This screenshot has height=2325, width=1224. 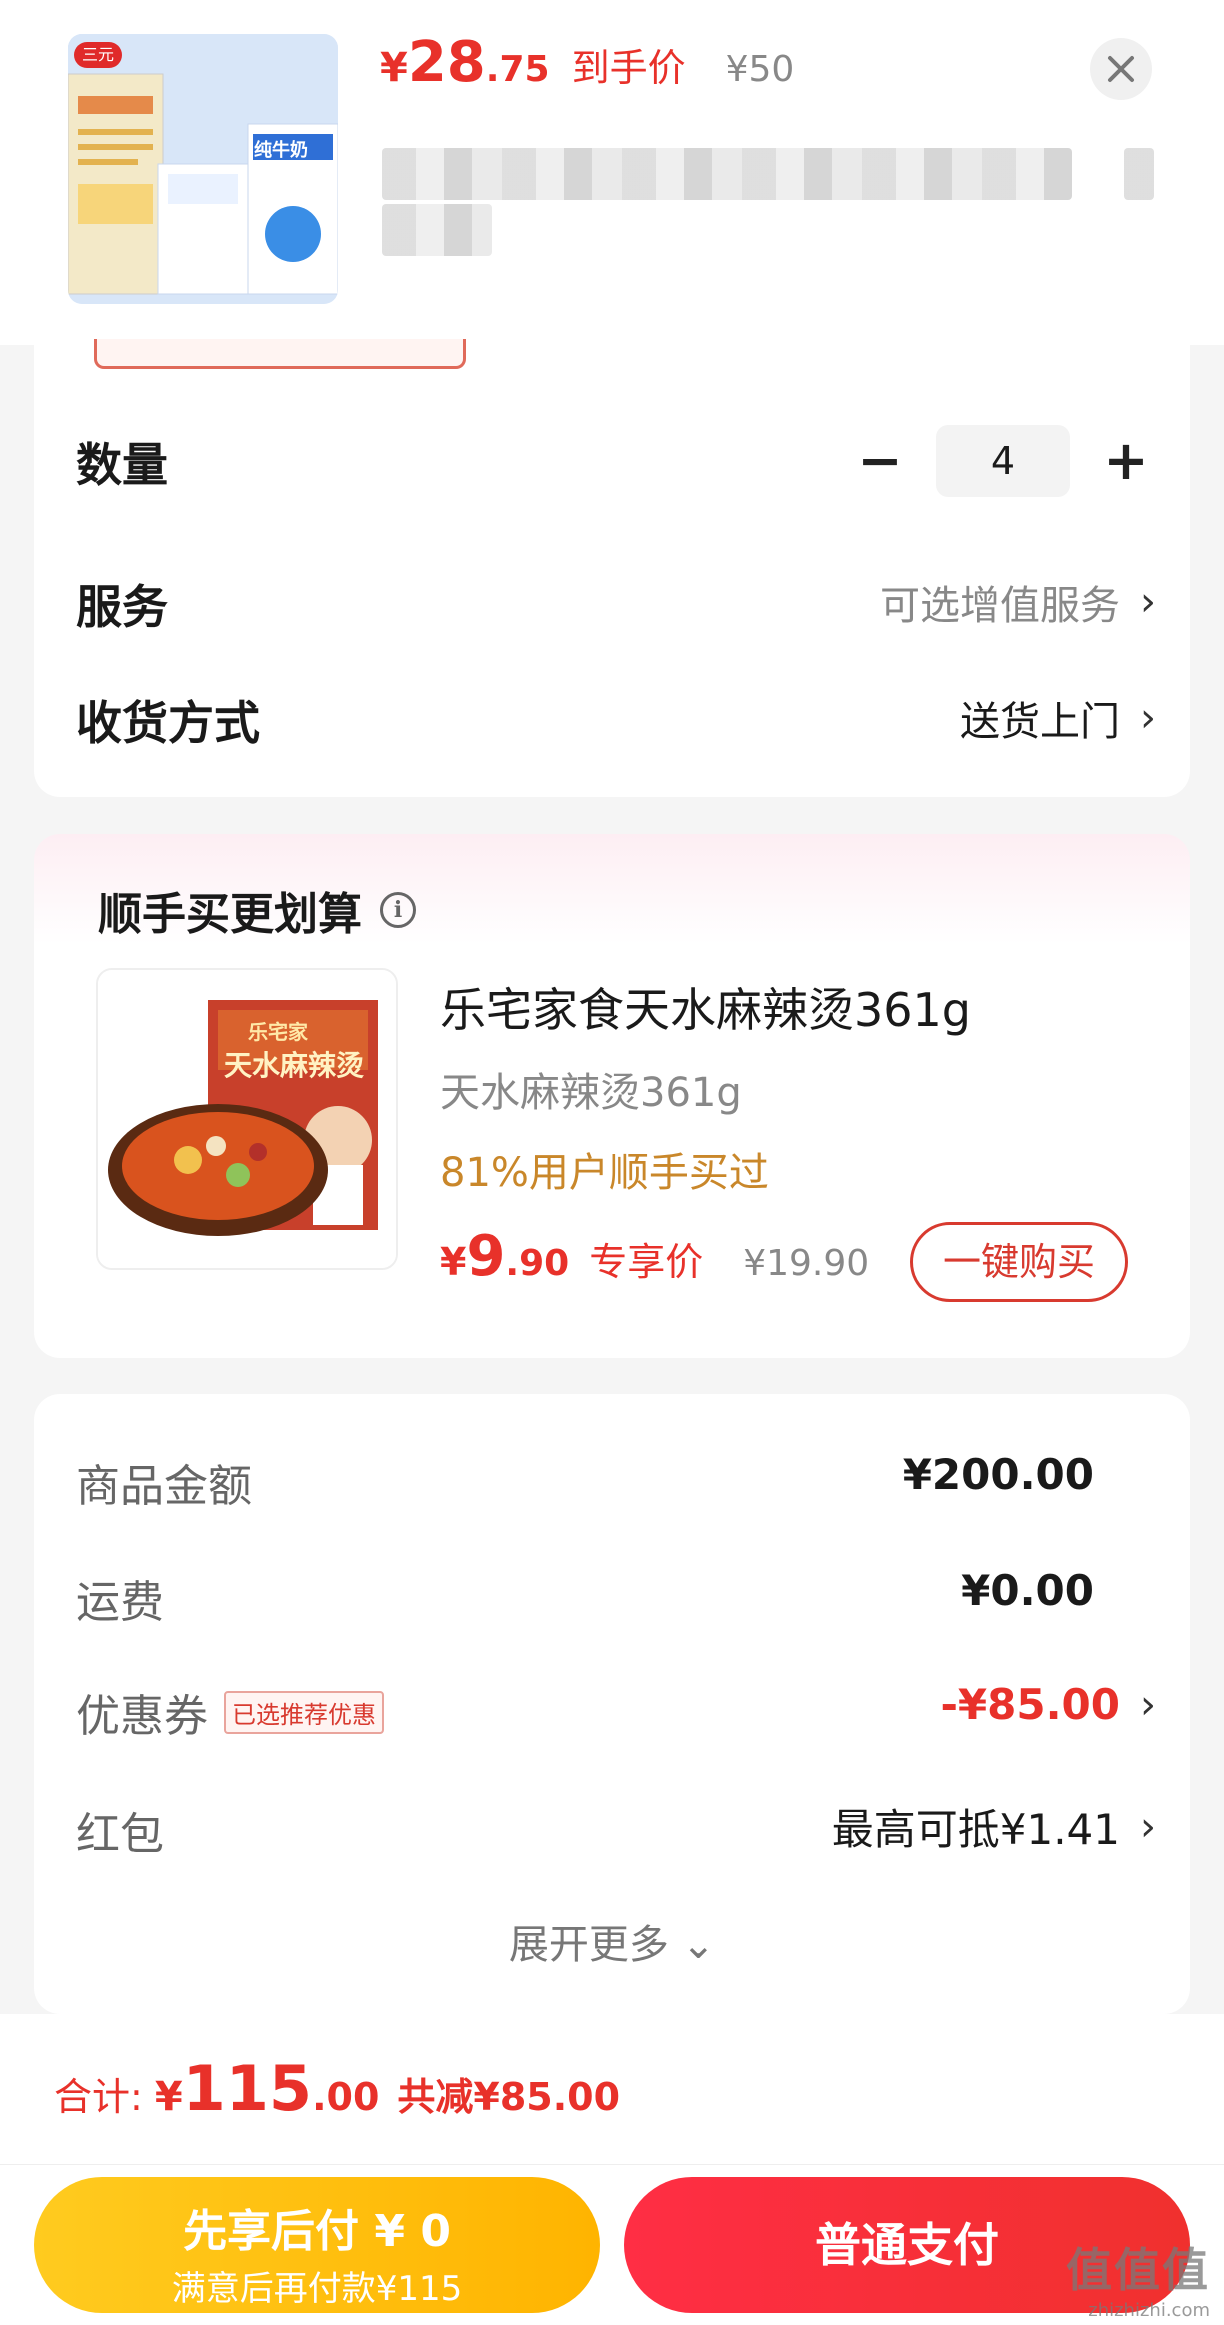 I want to click on selected-spec-edge, so click(x=280, y=354).